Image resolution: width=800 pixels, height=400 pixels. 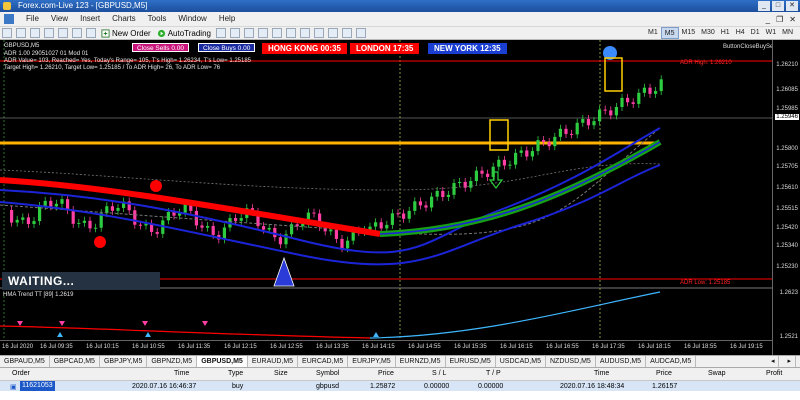 I want to click on tf-mn: MN, so click(x=787, y=33).